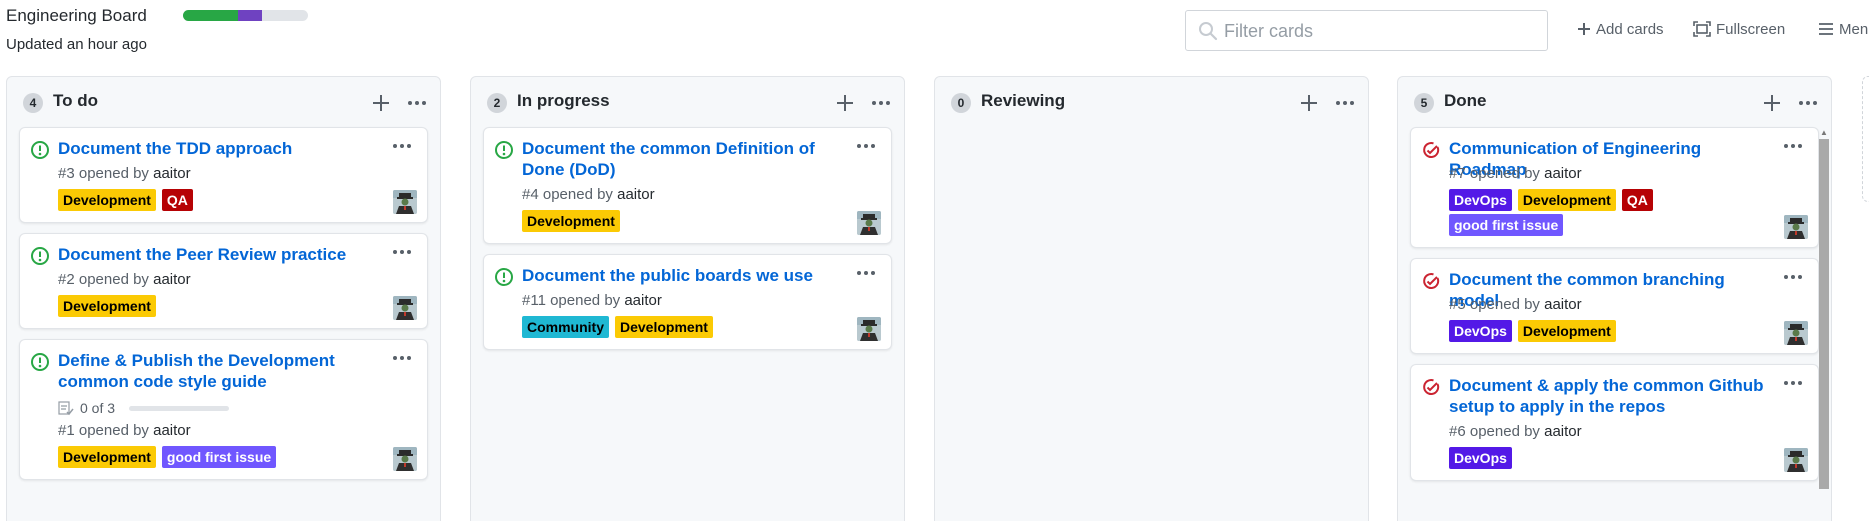  What do you see at coordinates (1515, 173) in the screenshot?
I see `issue-meta: #7 opened by aaitor` at bounding box center [1515, 173].